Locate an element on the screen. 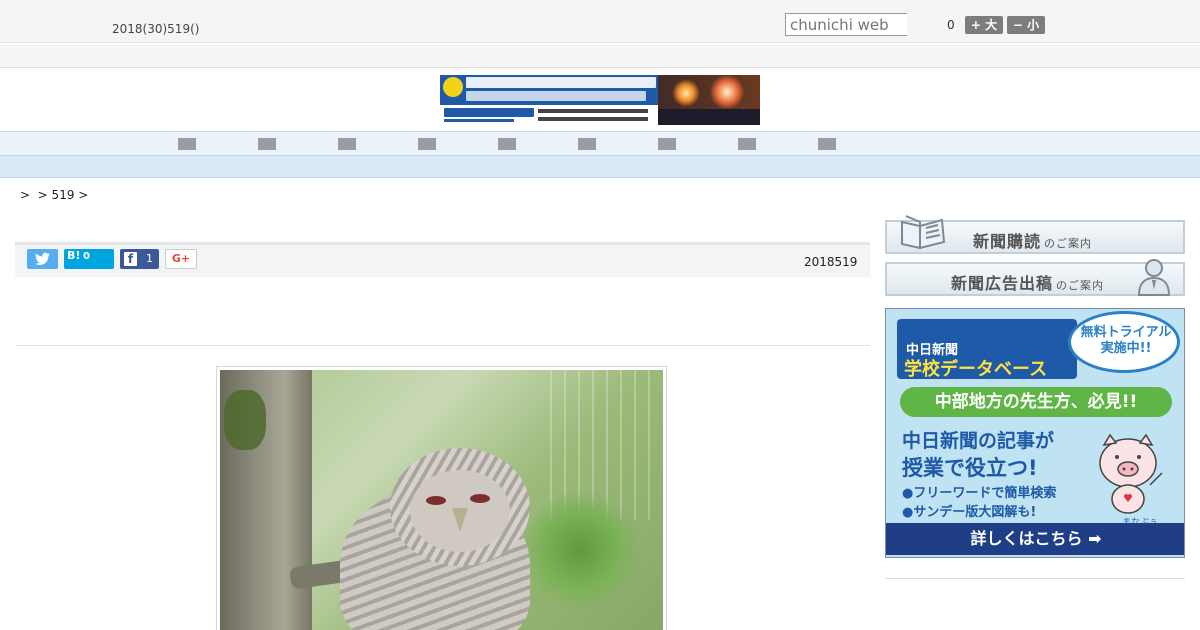  open-book-icon is located at coordinates (923, 232).